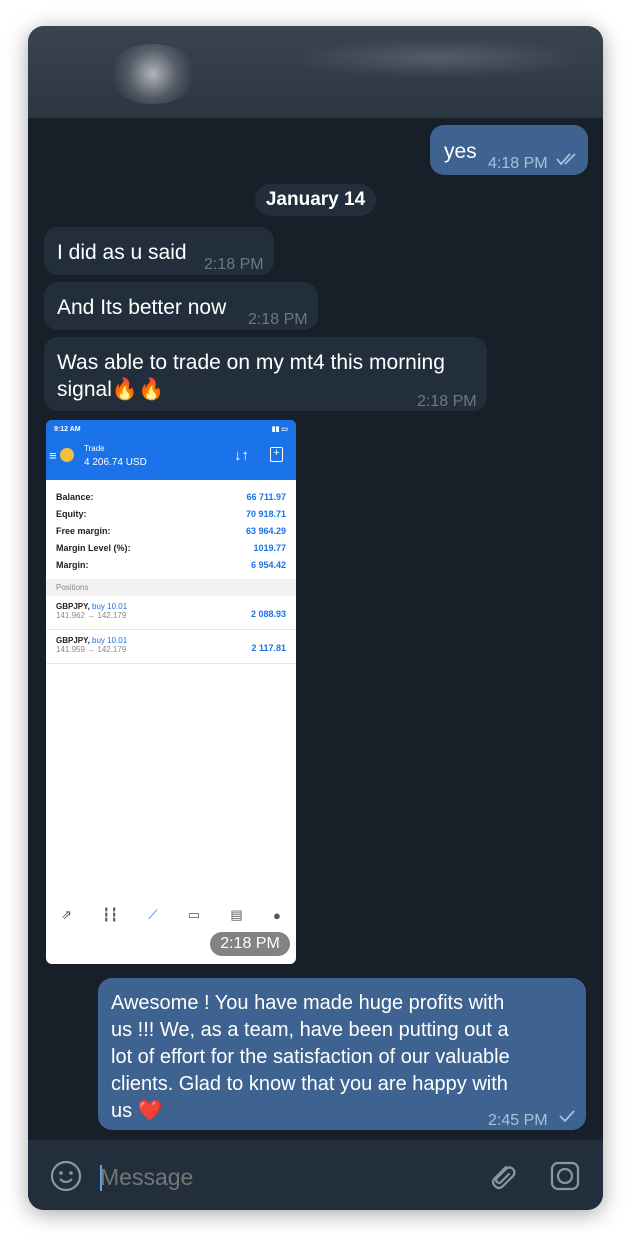 The height and width of the screenshot is (1244, 636). Describe the element at coordinates (171, 587) in the screenshot. I see `positions-header: Positions` at that location.